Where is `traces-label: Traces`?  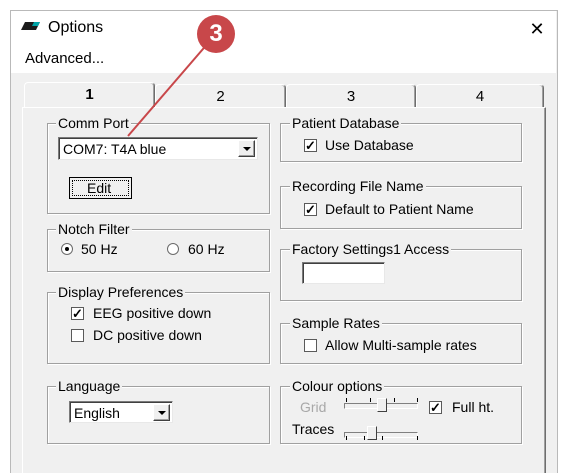
traces-label: Traces is located at coordinates (313, 429).